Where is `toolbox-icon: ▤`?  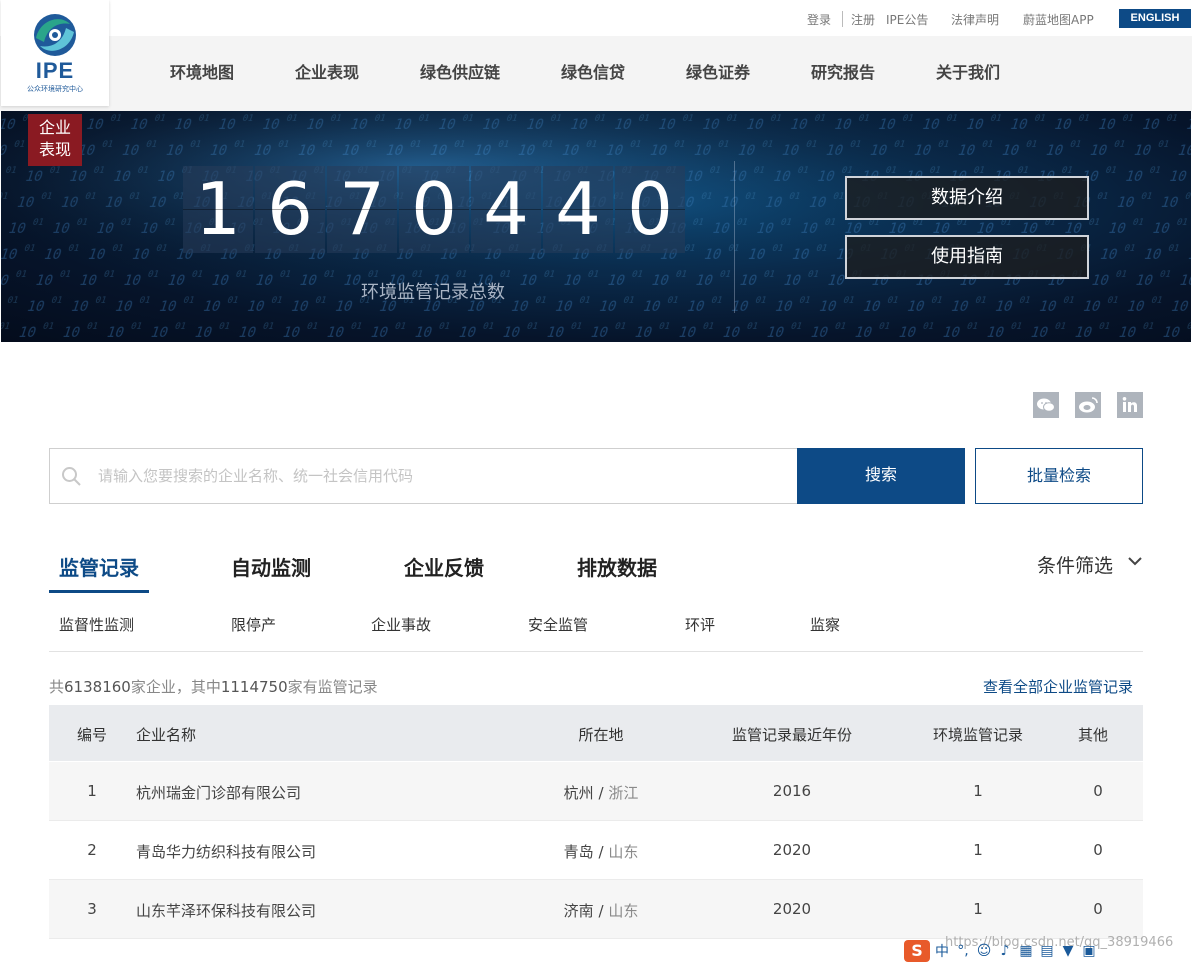
toolbox-icon: ▤ is located at coordinates (1047, 951).